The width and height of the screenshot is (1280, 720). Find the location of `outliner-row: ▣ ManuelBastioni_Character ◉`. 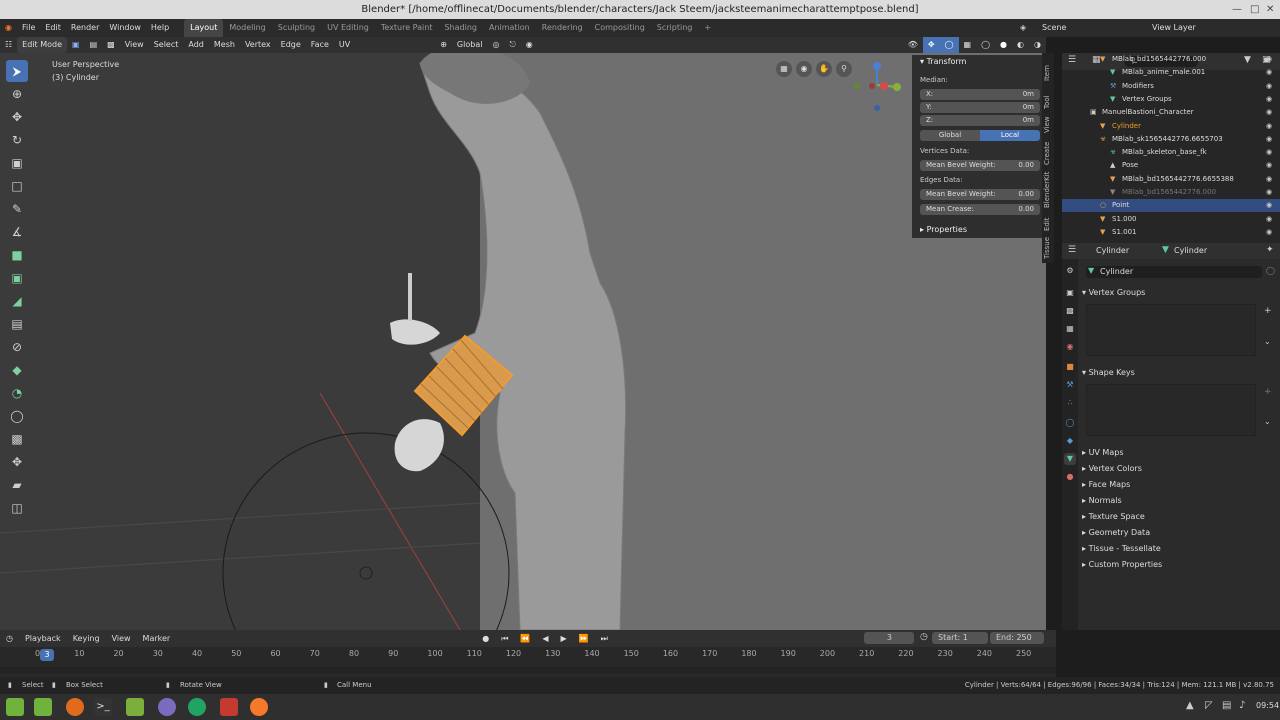

outliner-row: ▣ ManuelBastioni_Character ◉ is located at coordinates (1171, 112).